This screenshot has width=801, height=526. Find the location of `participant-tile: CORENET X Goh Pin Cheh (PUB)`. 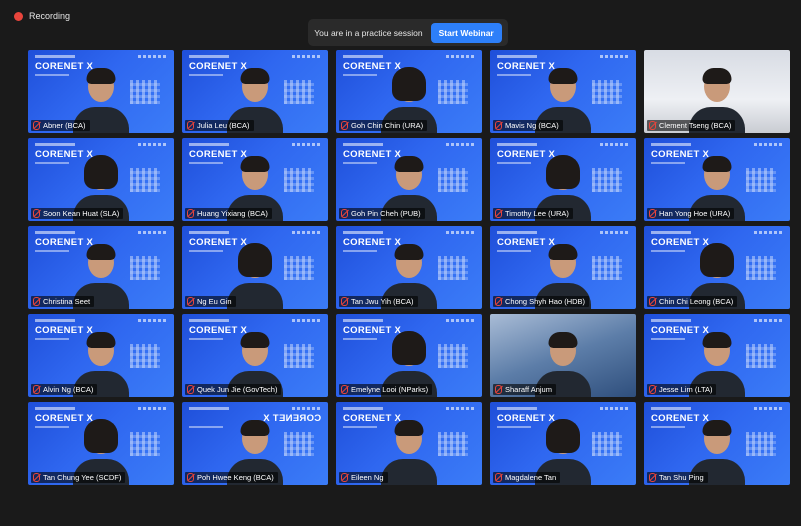

participant-tile: CORENET X Goh Pin Cheh (PUB) is located at coordinates (409, 179).